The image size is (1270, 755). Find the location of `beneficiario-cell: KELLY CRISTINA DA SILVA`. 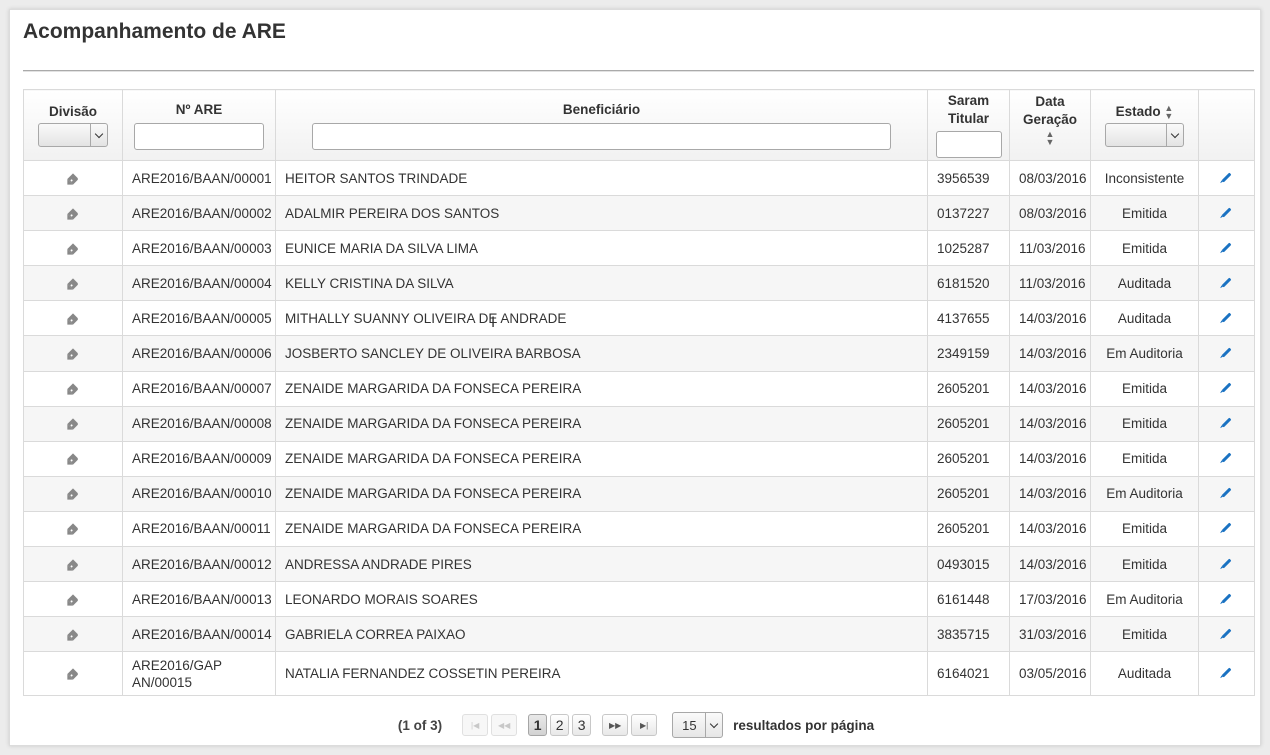

beneficiario-cell: KELLY CRISTINA DA SILVA is located at coordinates (601, 283).